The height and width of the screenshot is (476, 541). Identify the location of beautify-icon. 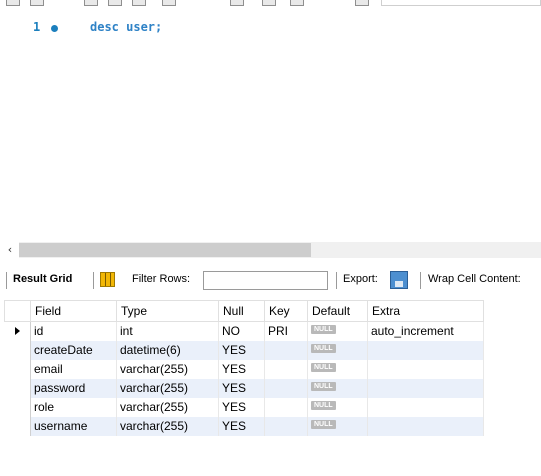
(269, 3).